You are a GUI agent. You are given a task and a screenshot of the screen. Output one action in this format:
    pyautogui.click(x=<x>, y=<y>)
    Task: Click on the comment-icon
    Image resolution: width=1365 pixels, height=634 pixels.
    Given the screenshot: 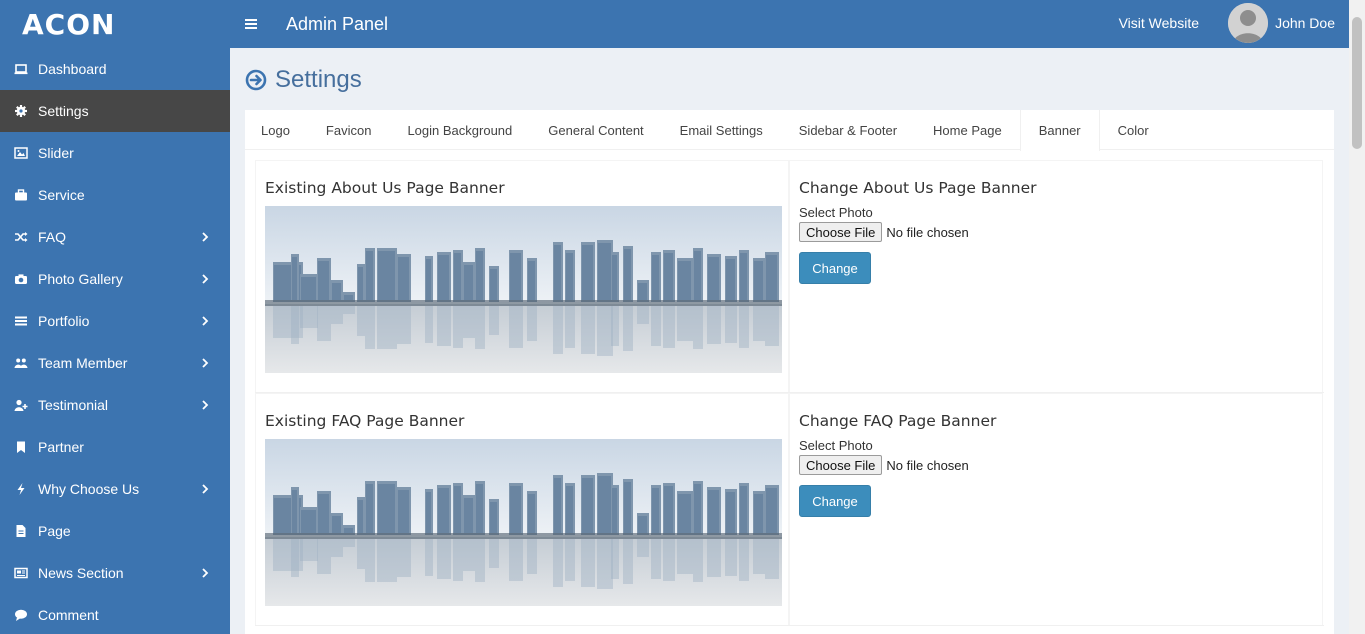 What is the action you would take?
    pyautogui.click(x=21, y=615)
    